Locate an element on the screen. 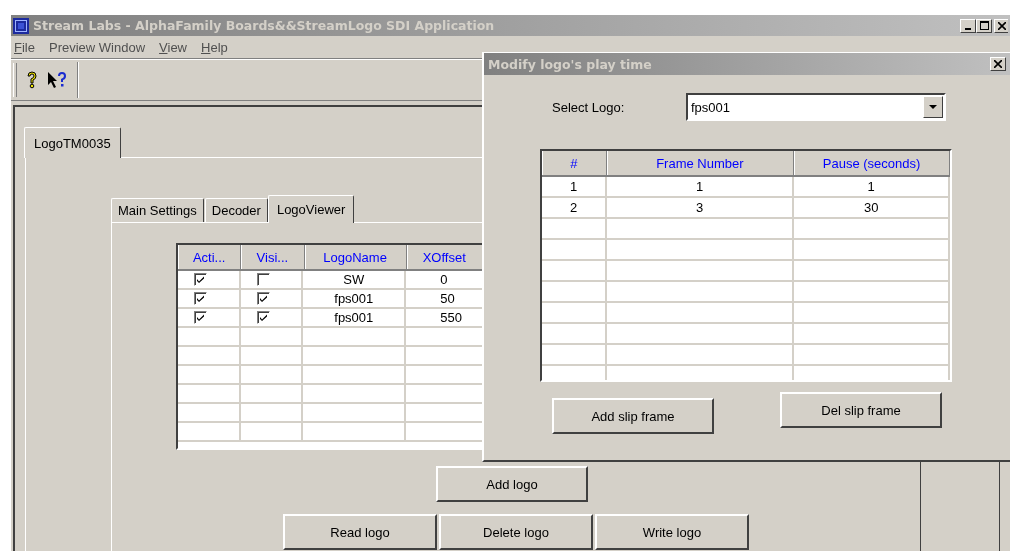 Image resolution: width=1010 pixels, height=551 pixels. del-slip-frame-button: Del slip frame is located at coordinates (861, 410).